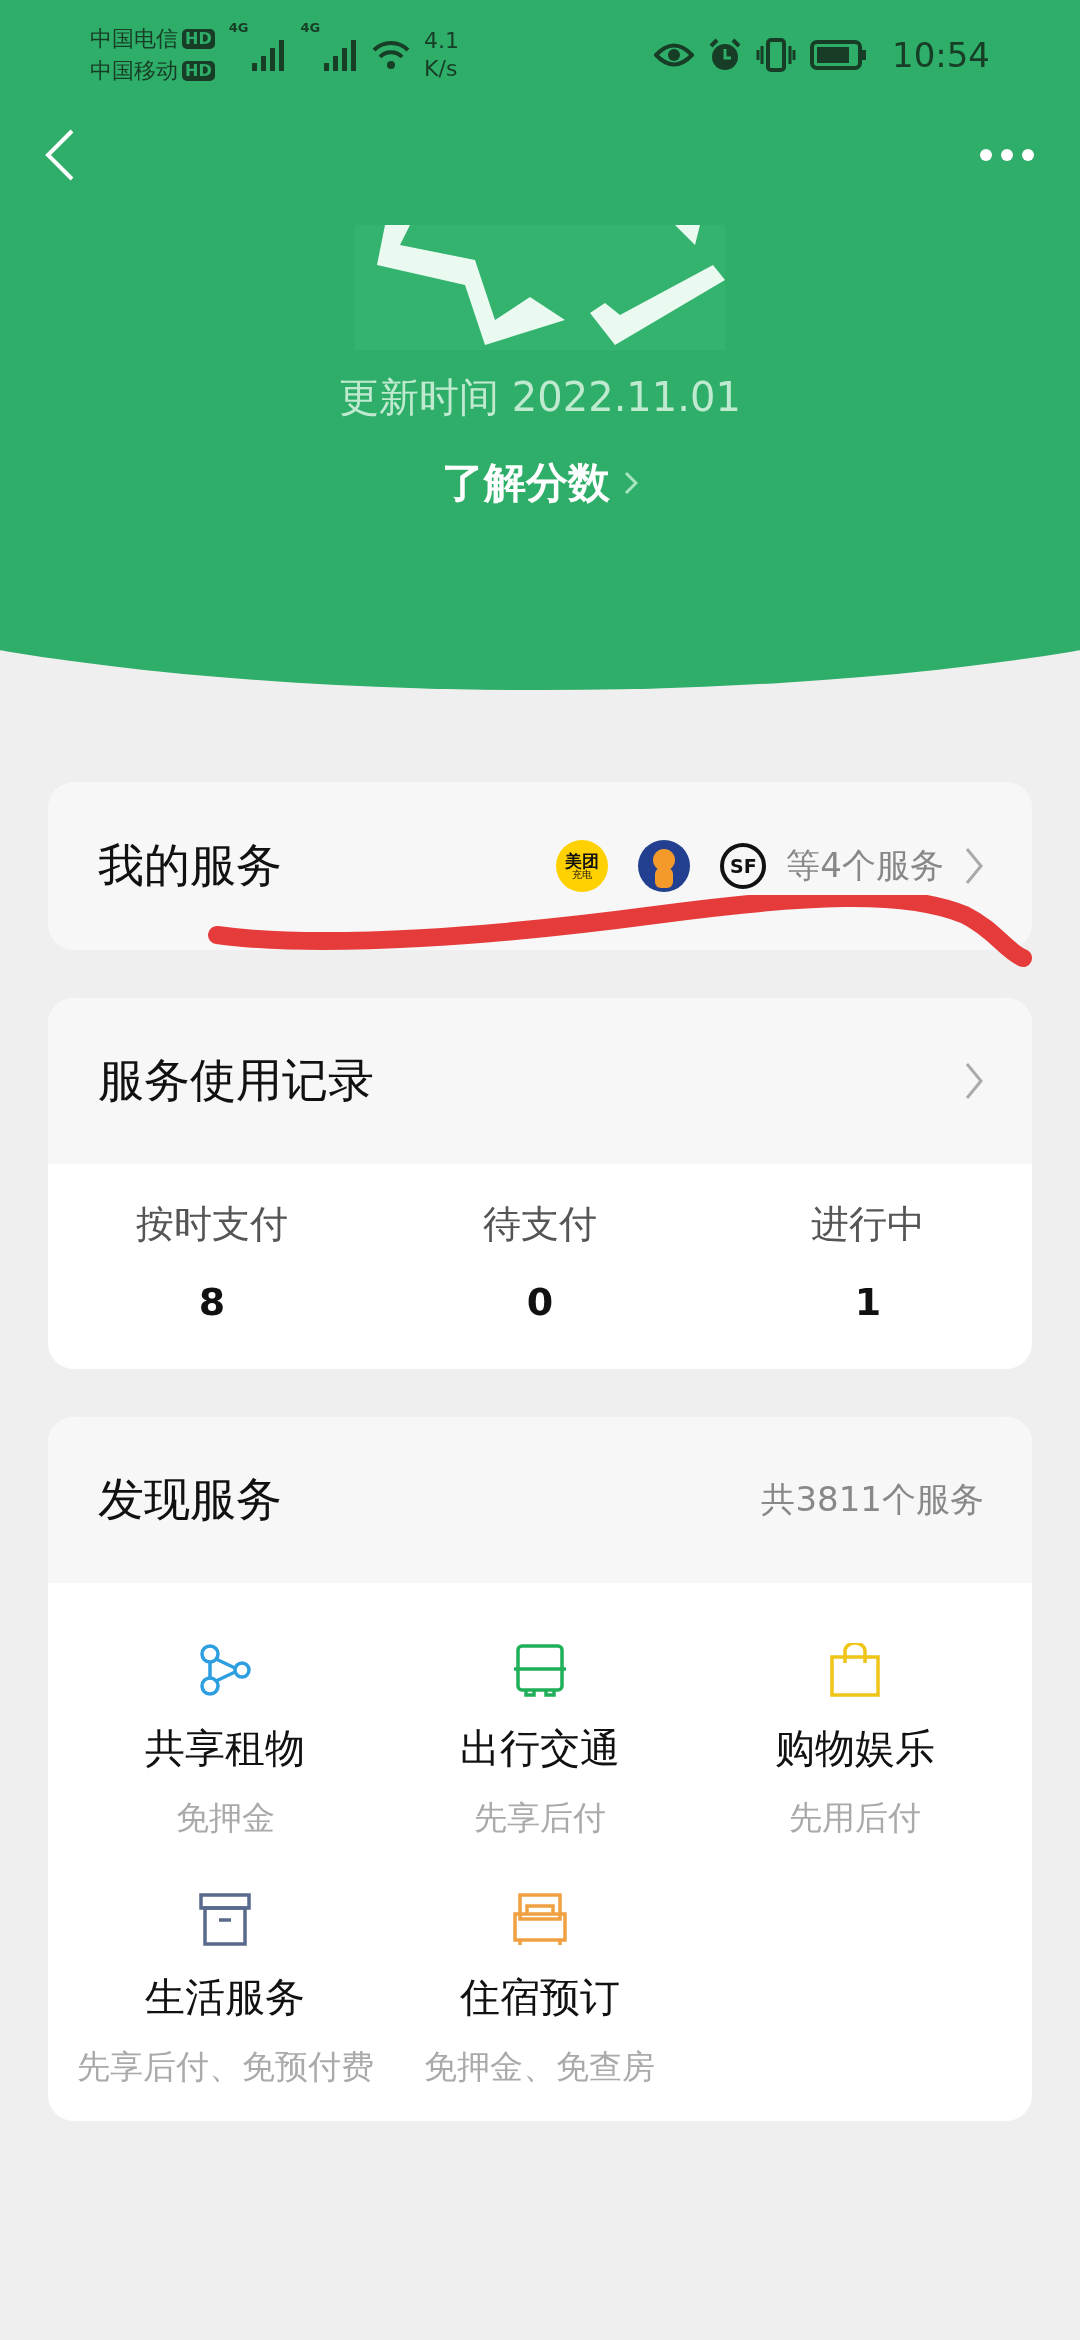 This screenshot has height=2340, width=1080. Describe the element at coordinates (134, 71) in the screenshot. I see `carrier-name: 中国移动` at that location.